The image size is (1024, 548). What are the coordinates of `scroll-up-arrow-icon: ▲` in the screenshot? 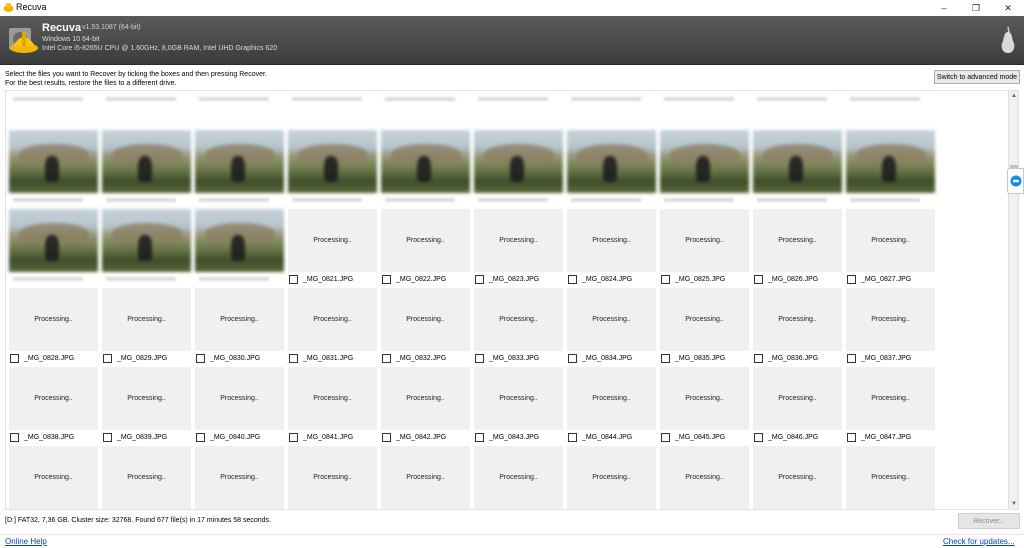 It's located at (1014, 96).